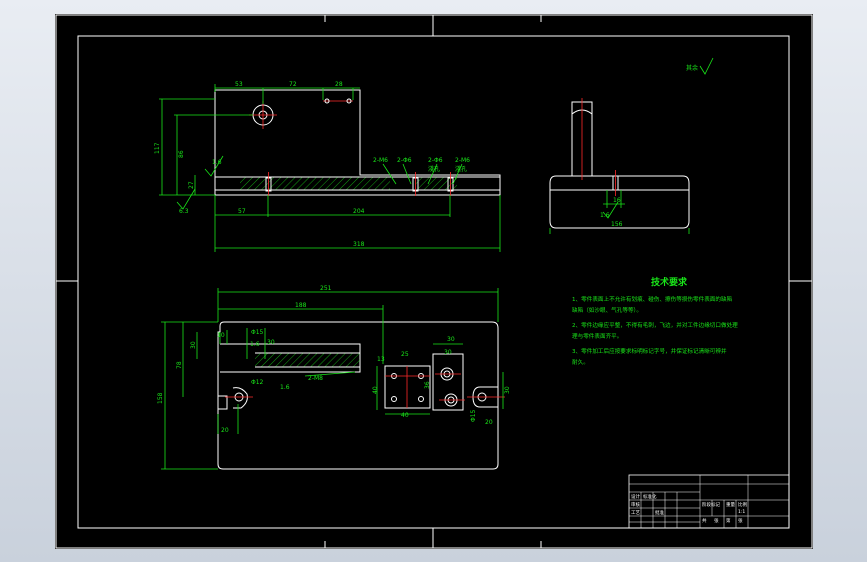  Describe the element at coordinates (359, 244) in the screenshot. I see `dim-front-bottom-2: 318` at that location.